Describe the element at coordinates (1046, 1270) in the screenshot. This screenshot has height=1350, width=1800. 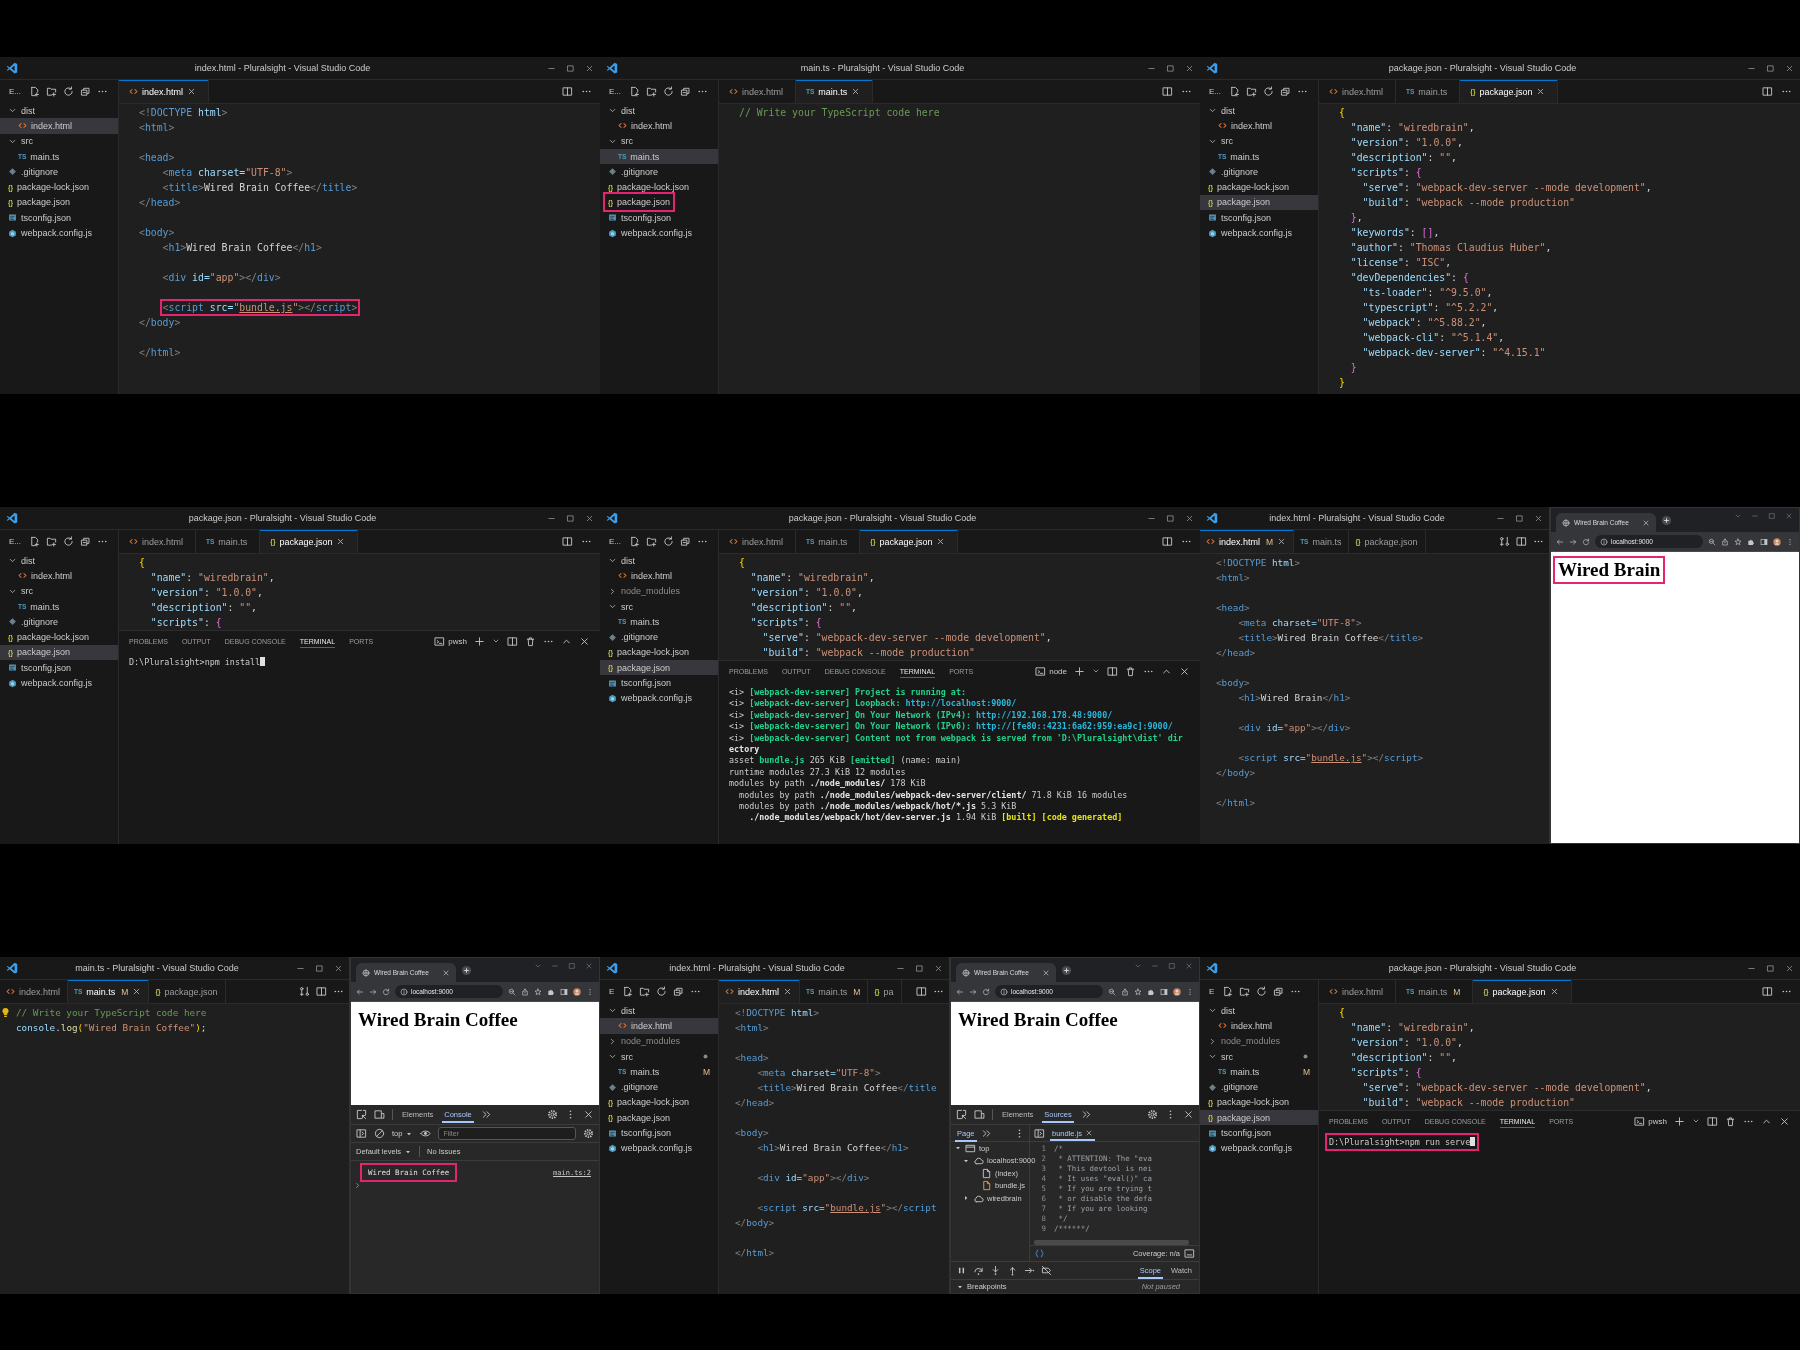
I see `deactivate-breakpoints-icon` at that location.